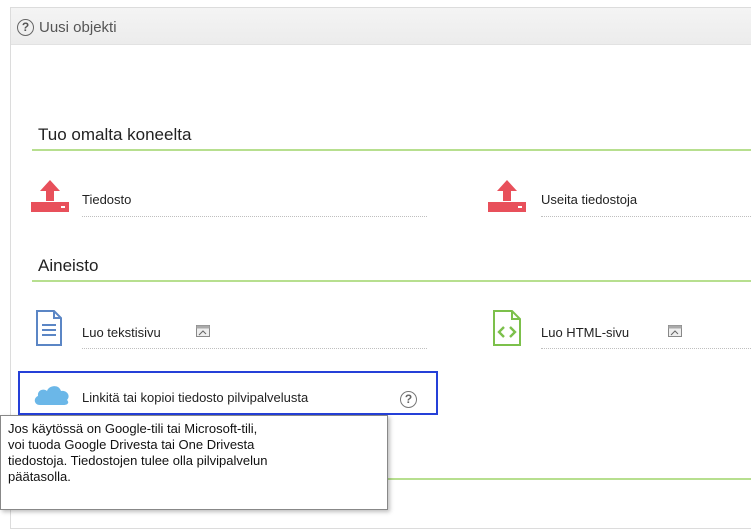  What do you see at coordinates (381, 26) in the screenshot?
I see `panel-header: ? Uusi objekti` at bounding box center [381, 26].